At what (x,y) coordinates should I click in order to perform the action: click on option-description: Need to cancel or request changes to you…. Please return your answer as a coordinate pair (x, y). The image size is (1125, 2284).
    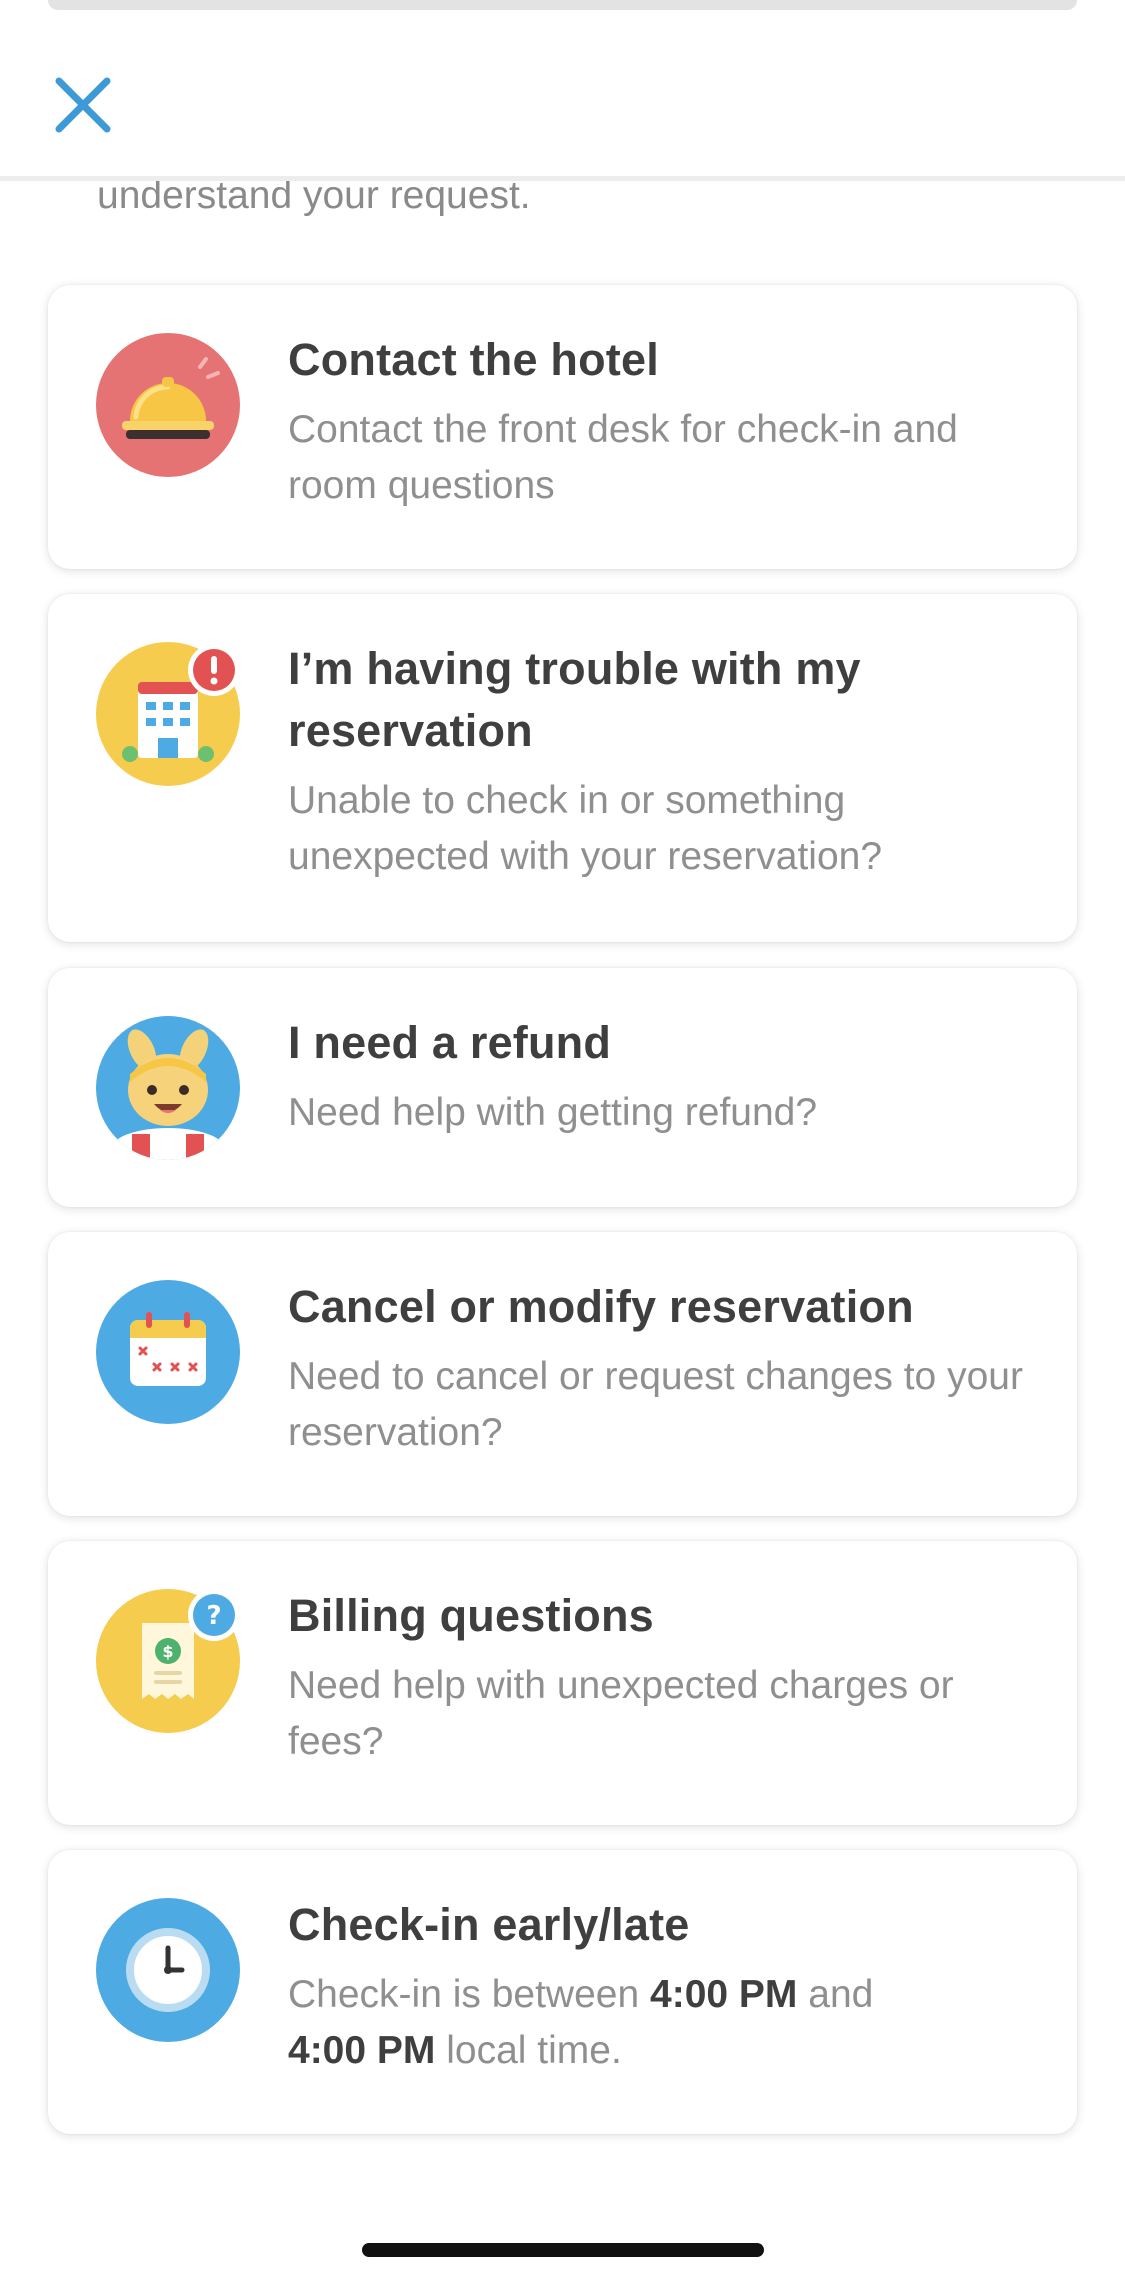
    Looking at the image, I should click on (655, 1404).